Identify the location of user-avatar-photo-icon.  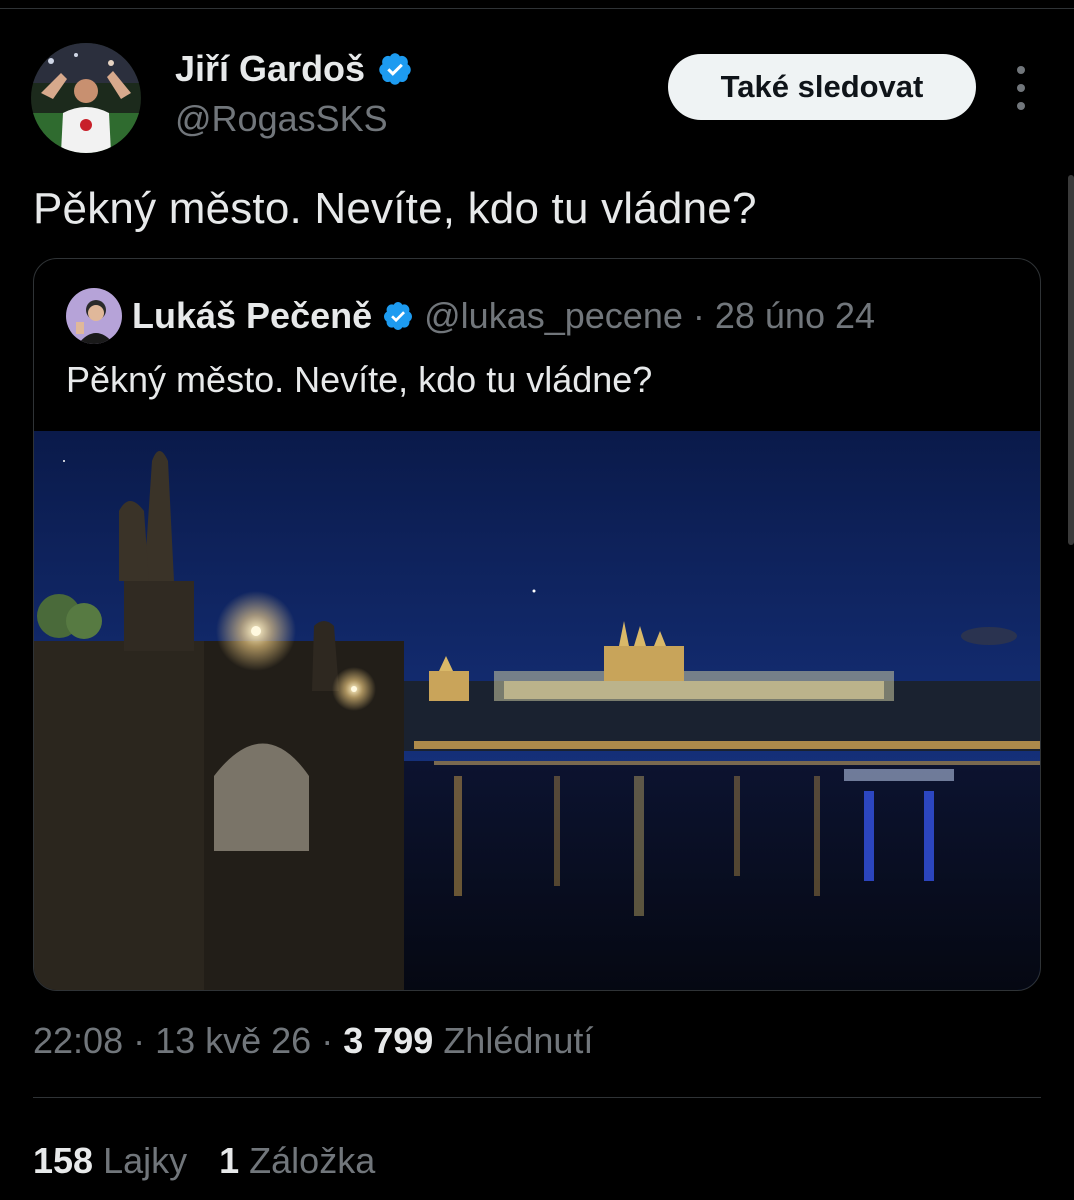
(86, 98).